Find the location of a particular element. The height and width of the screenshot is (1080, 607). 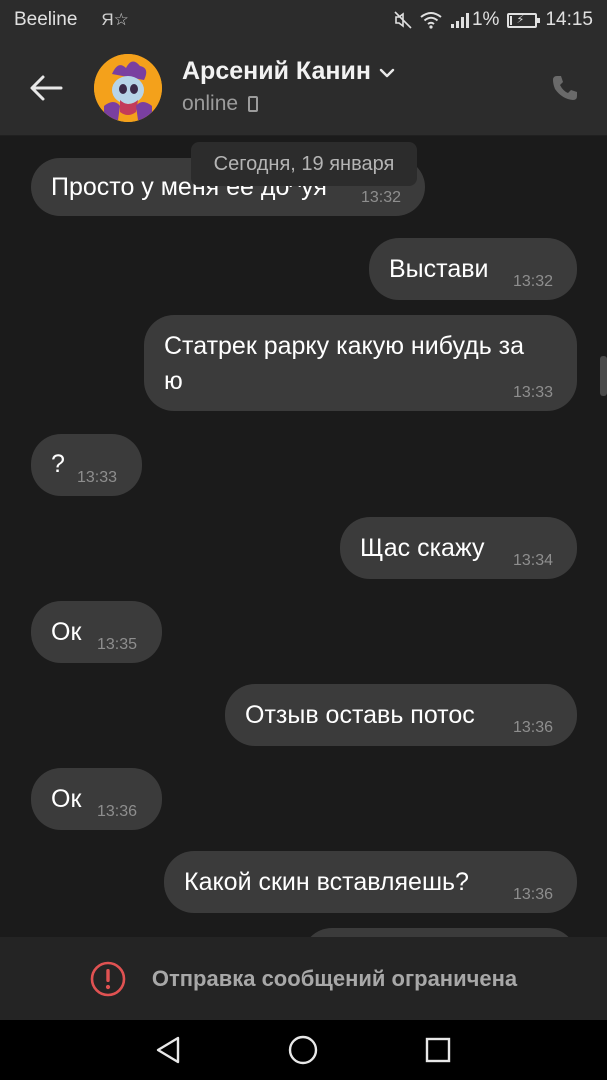

message-text: Щас скажу is located at coordinates (422, 548).